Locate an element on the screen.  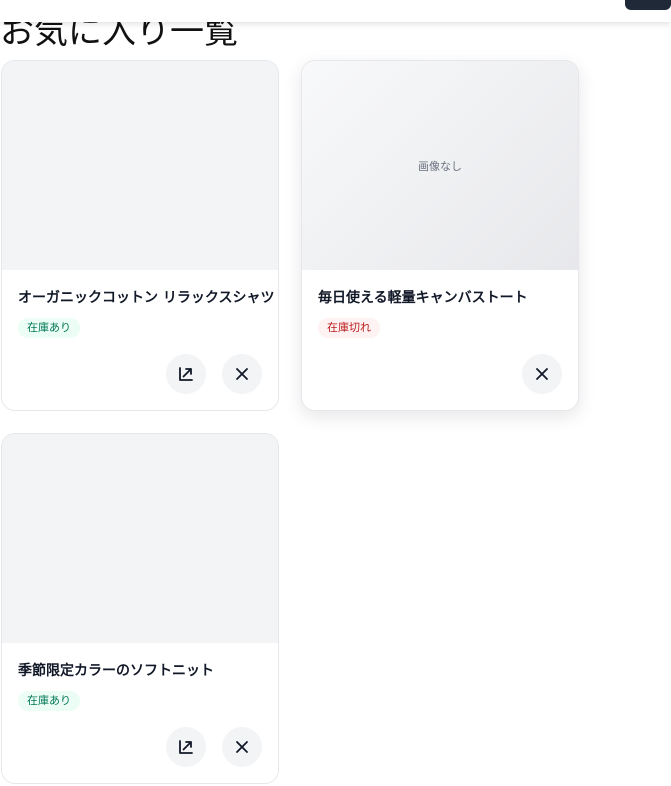
no-image-label: 画像なし is located at coordinates (440, 166).